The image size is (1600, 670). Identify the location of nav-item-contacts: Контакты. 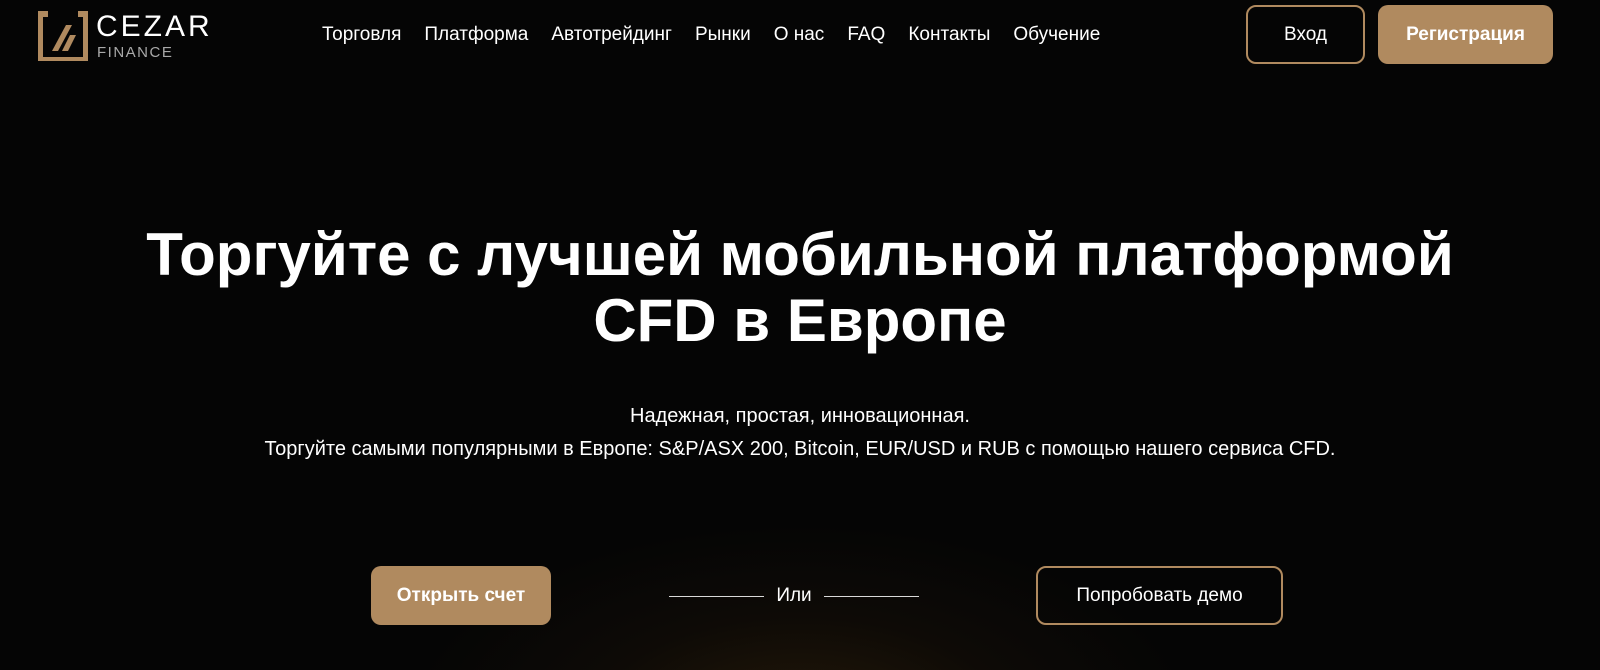
(949, 35).